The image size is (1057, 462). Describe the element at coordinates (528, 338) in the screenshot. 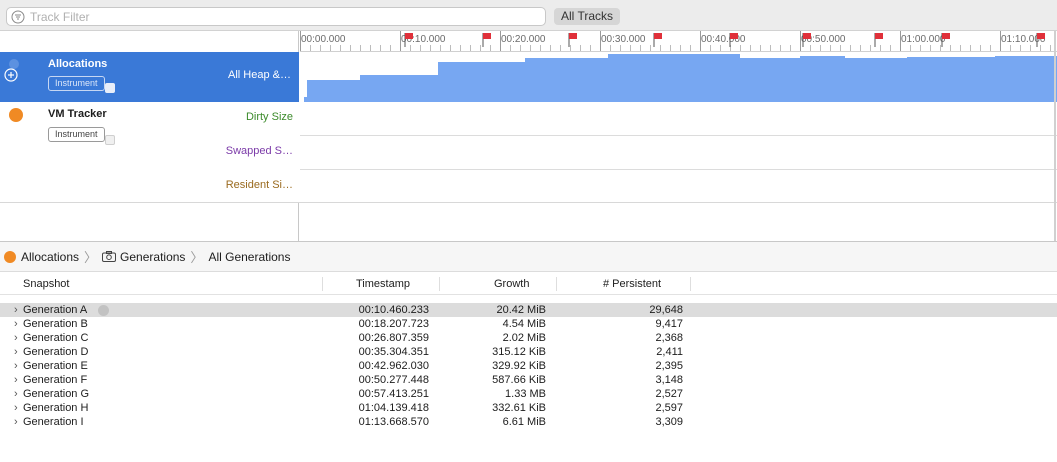

I see `table-row: › Generation C 00:26.807.359 2.02 MiB 2,368` at that location.